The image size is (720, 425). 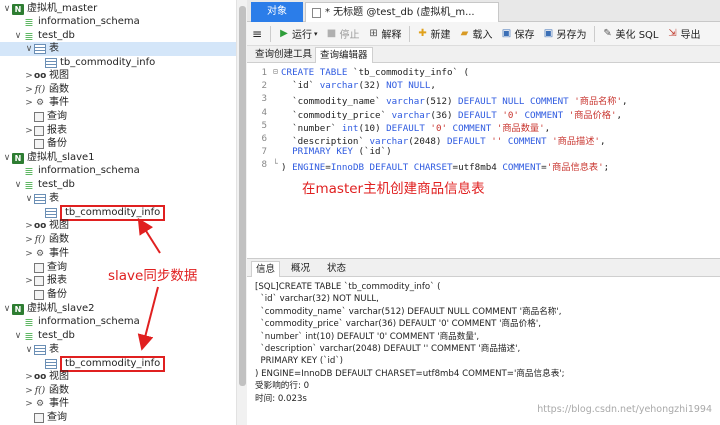 What do you see at coordinates (565, 34) in the screenshot?
I see `save-as-button: ▣ 另存为` at bounding box center [565, 34].